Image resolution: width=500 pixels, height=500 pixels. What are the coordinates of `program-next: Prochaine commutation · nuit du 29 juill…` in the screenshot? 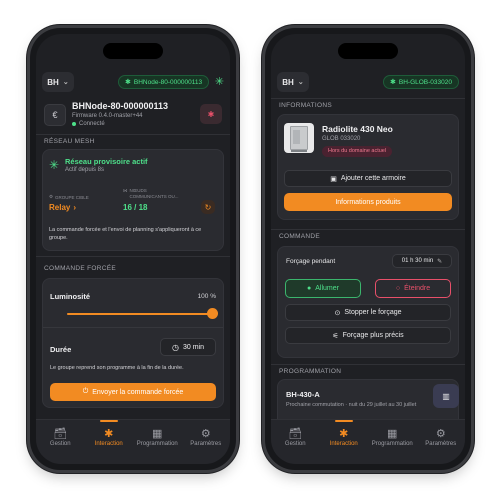 It's located at (351, 405).